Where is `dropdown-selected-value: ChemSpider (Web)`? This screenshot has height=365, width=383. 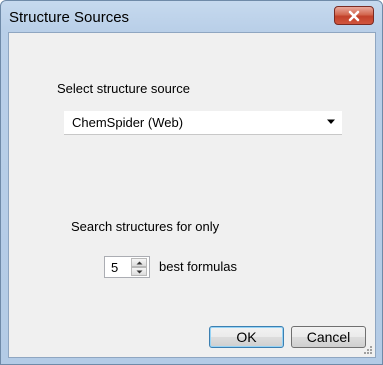 dropdown-selected-value: ChemSpider (Web) is located at coordinates (128, 122).